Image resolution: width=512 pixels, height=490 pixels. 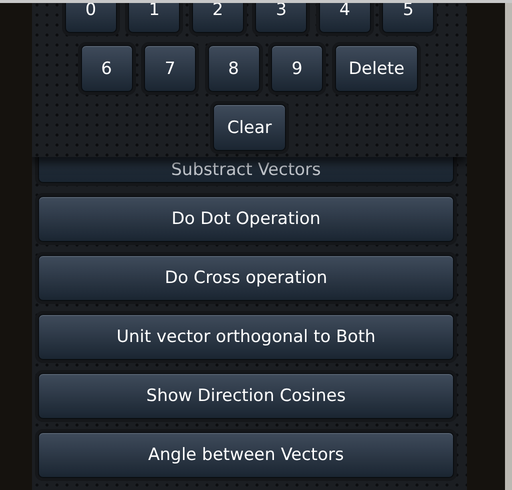 What do you see at coordinates (246, 396) in the screenshot?
I see `action-button: Show Direction Cosines` at bounding box center [246, 396].